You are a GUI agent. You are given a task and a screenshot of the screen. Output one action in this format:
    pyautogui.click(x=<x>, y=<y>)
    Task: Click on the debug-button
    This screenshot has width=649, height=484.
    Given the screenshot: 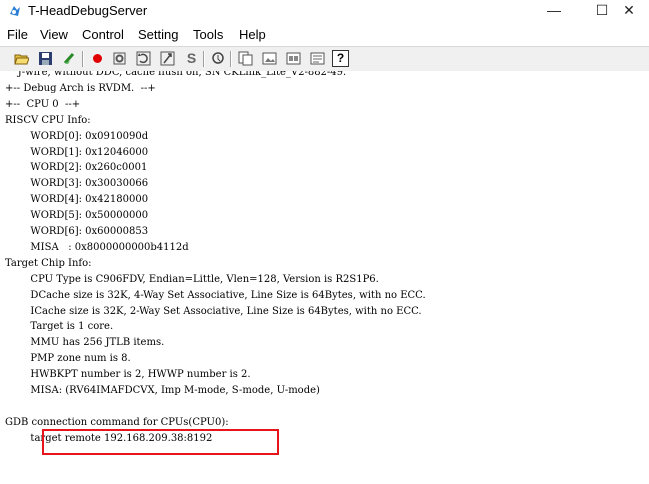 What is the action you would take?
    pyautogui.click(x=218, y=58)
    